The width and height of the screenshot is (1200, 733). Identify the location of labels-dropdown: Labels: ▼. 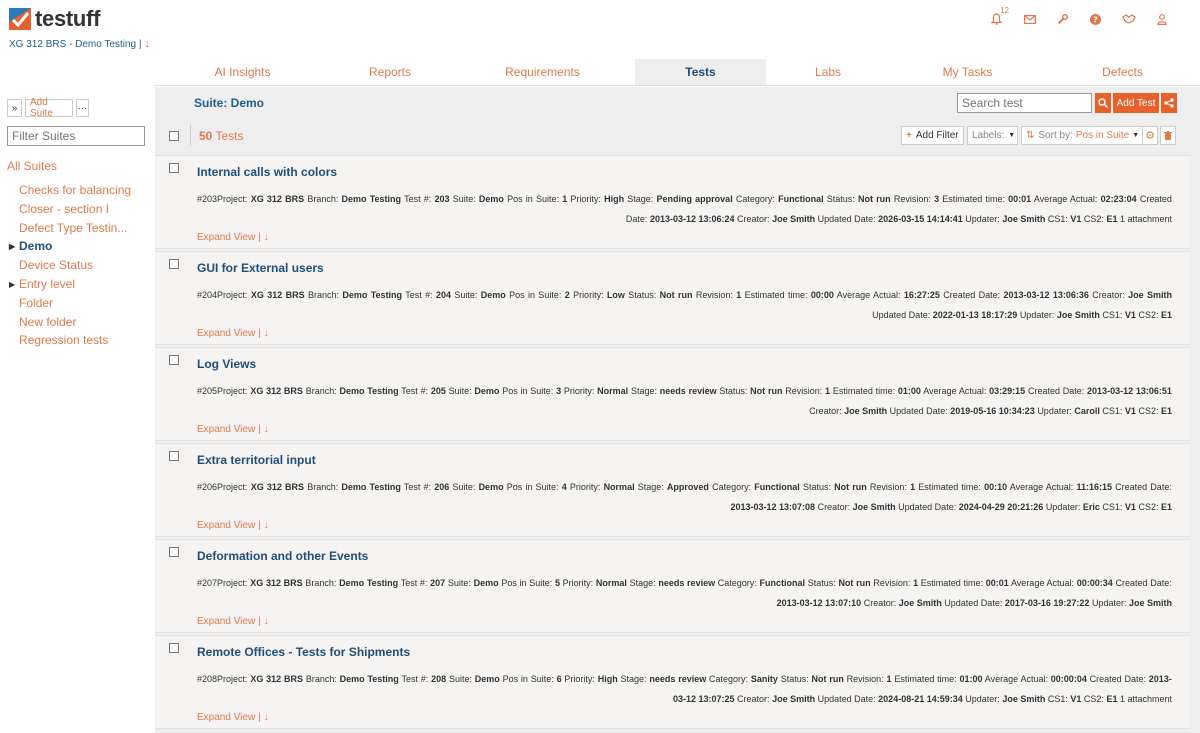
(992, 135).